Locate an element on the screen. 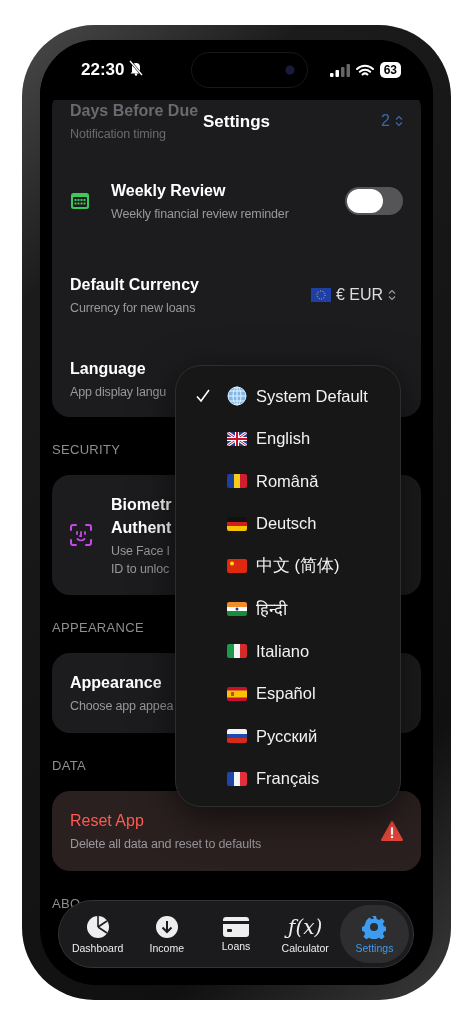  setting-title: Reset App is located at coordinates (107, 821).